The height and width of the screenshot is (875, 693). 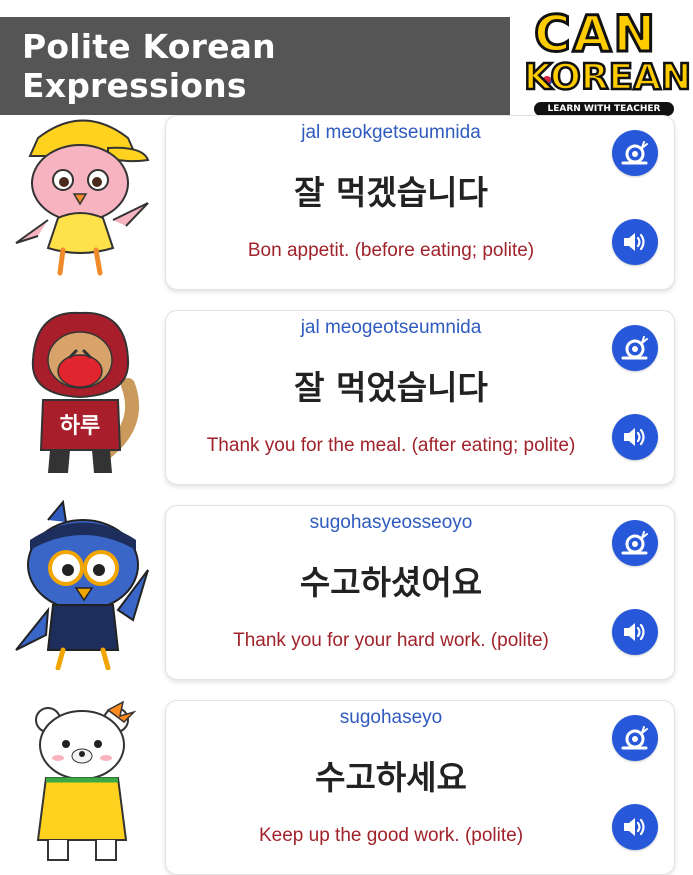 I want to click on hangul-phrase: 잘 먹겠습니다, so click(x=391, y=192).